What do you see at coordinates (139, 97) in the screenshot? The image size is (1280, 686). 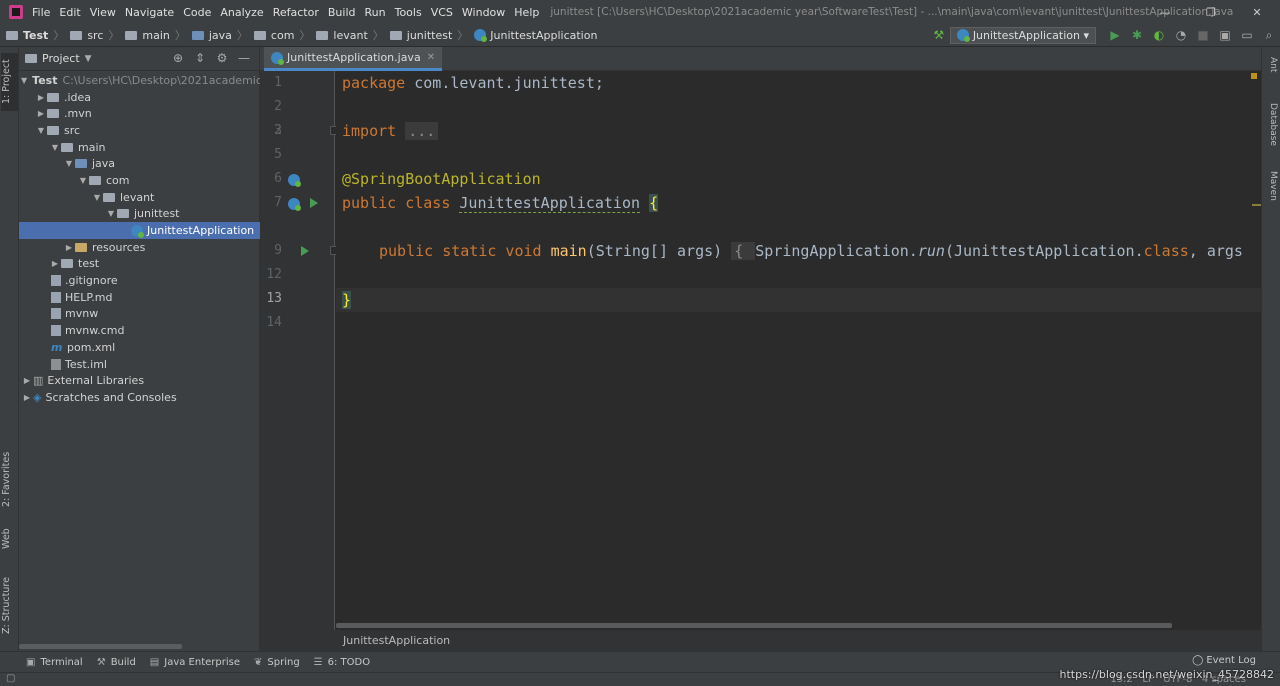 I see `tree-node-idea: ▶ .idea` at bounding box center [139, 97].